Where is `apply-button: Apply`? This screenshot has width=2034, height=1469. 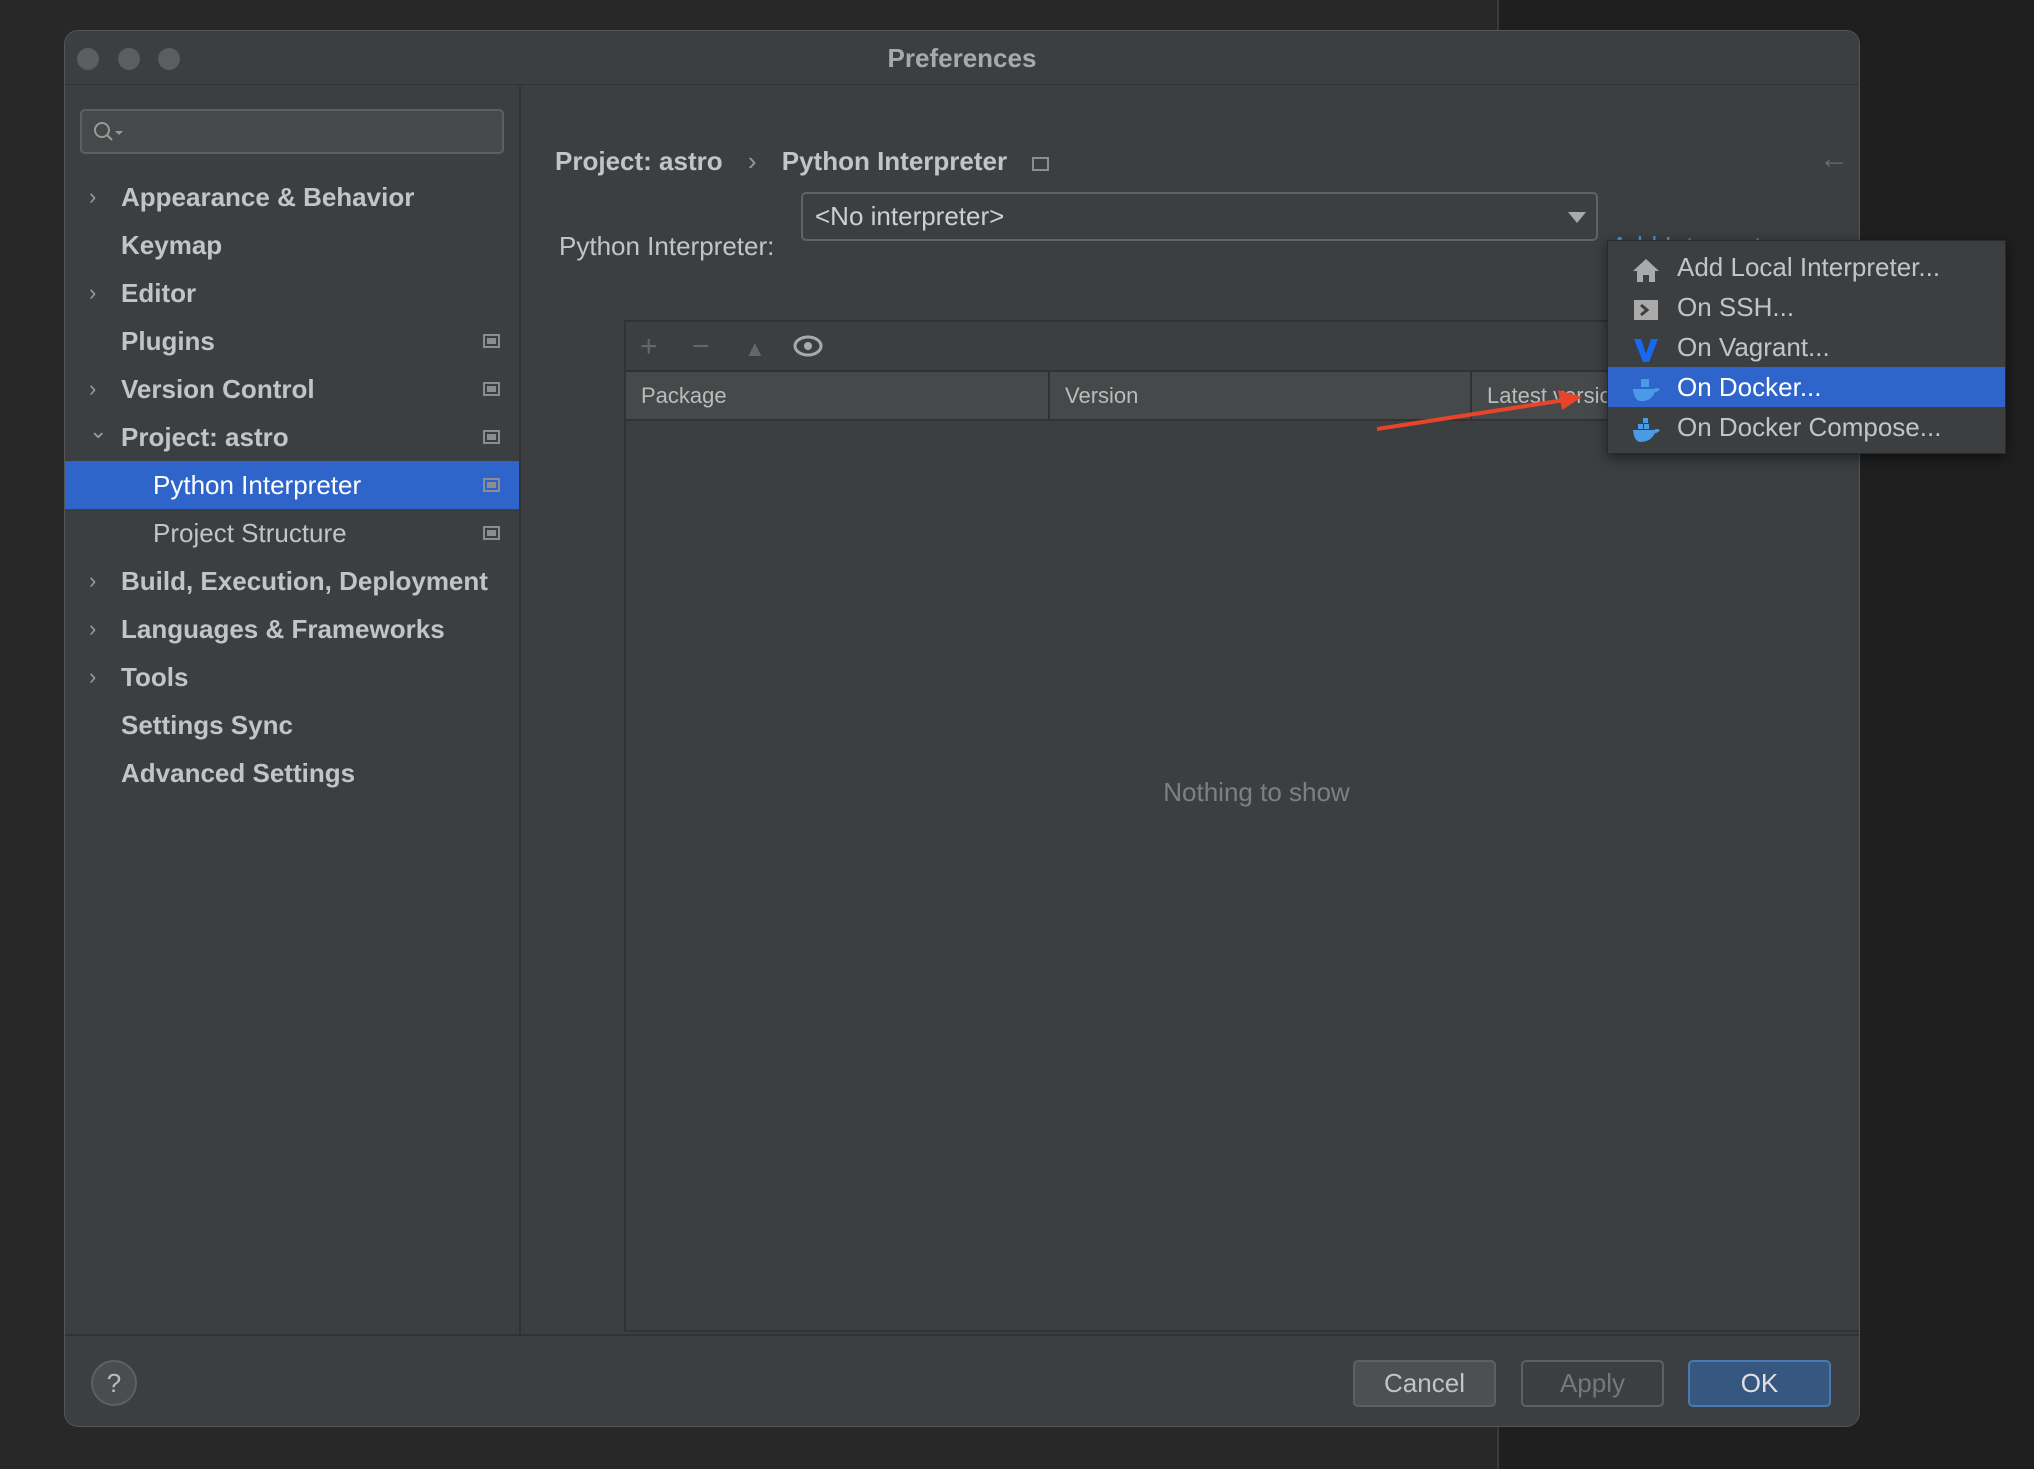
apply-button: Apply is located at coordinates (1592, 1383).